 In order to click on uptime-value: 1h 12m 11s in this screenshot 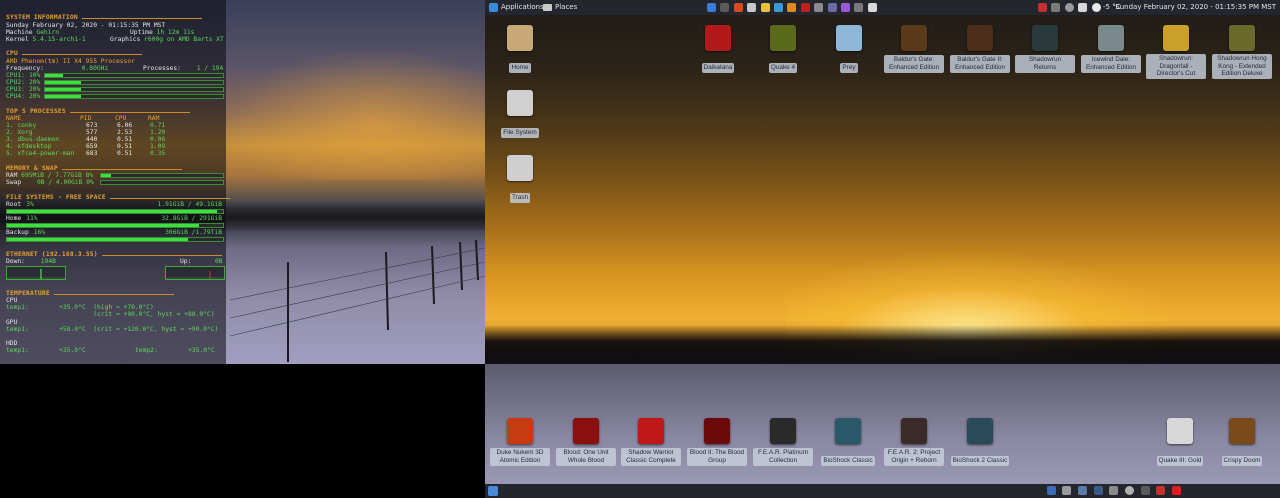, I will do `click(175, 32)`.